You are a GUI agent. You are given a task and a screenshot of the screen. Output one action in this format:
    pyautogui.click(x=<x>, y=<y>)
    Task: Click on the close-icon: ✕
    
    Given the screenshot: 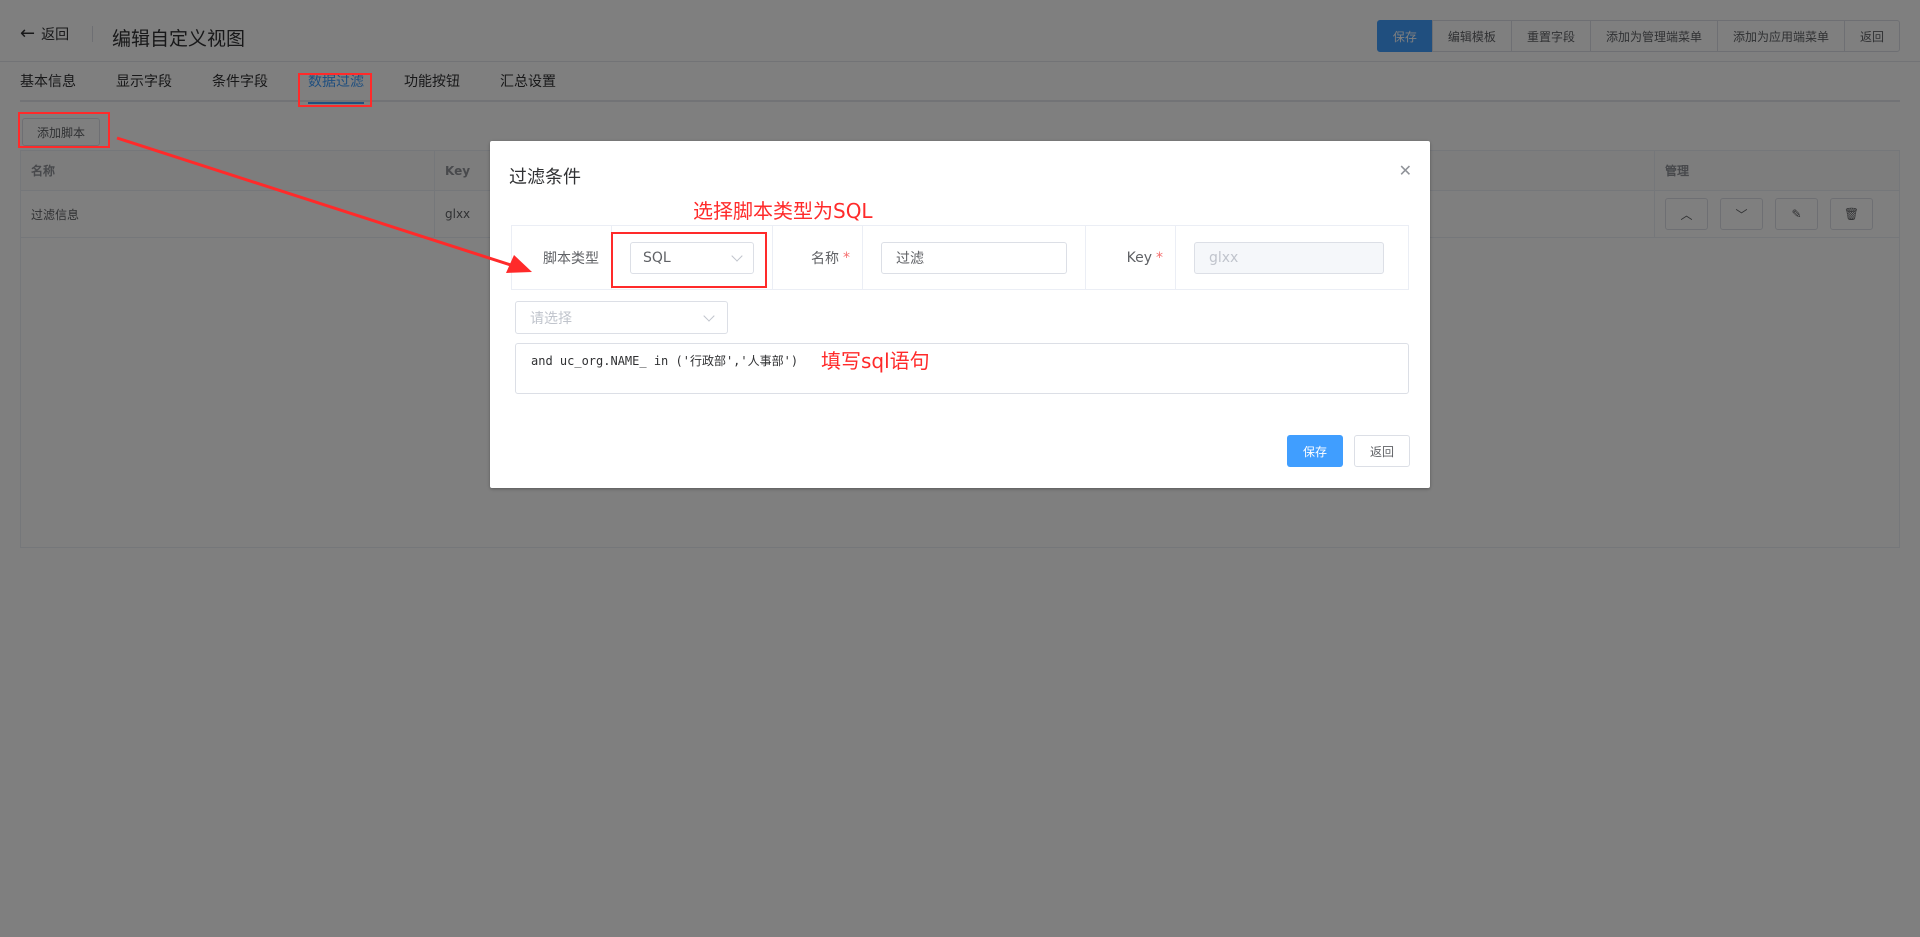 What is the action you would take?
    pyautogui.click(x=1405, y=170)
    